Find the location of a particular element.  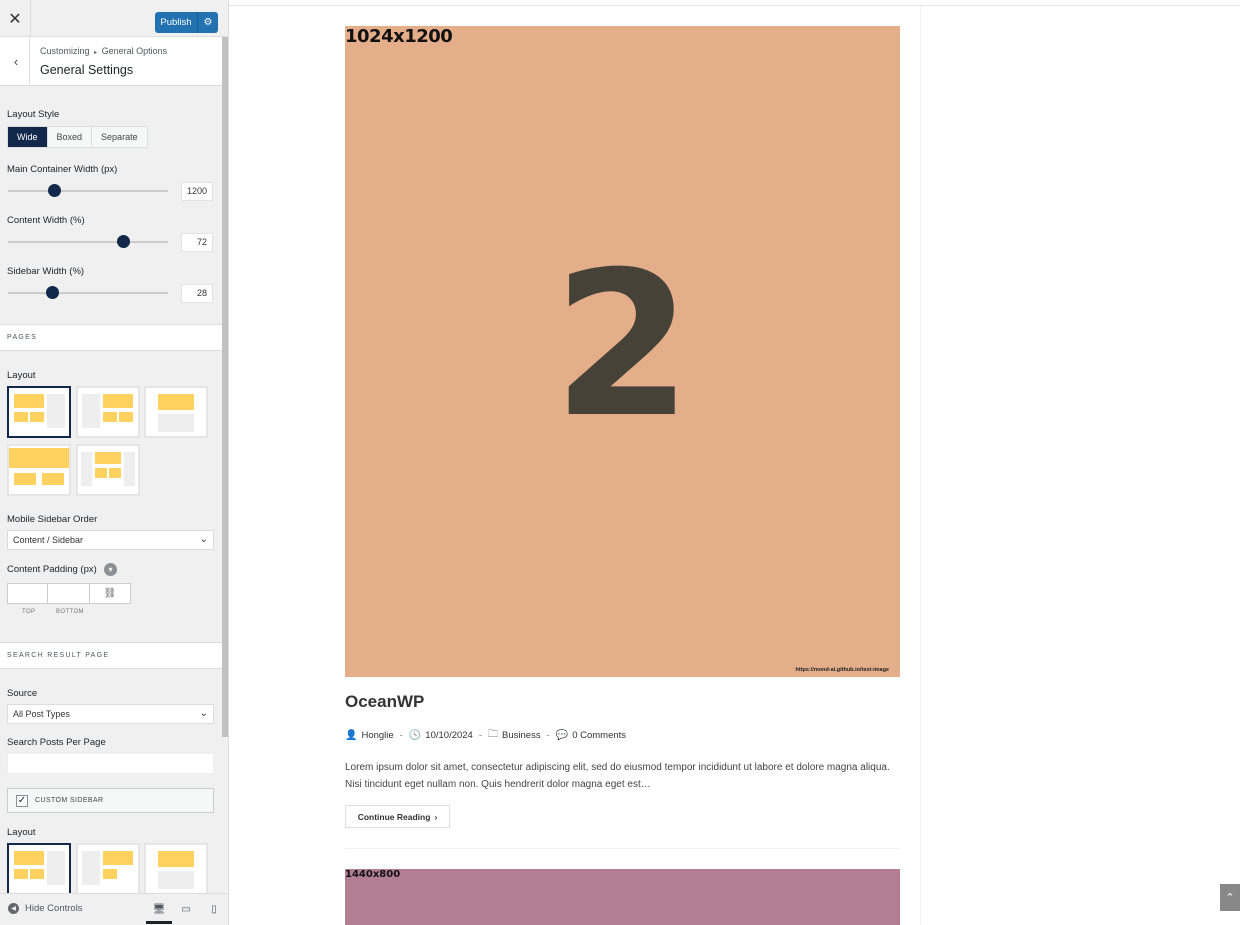

tablet-preview-button: ▭ is located at coordinates (186, 909).